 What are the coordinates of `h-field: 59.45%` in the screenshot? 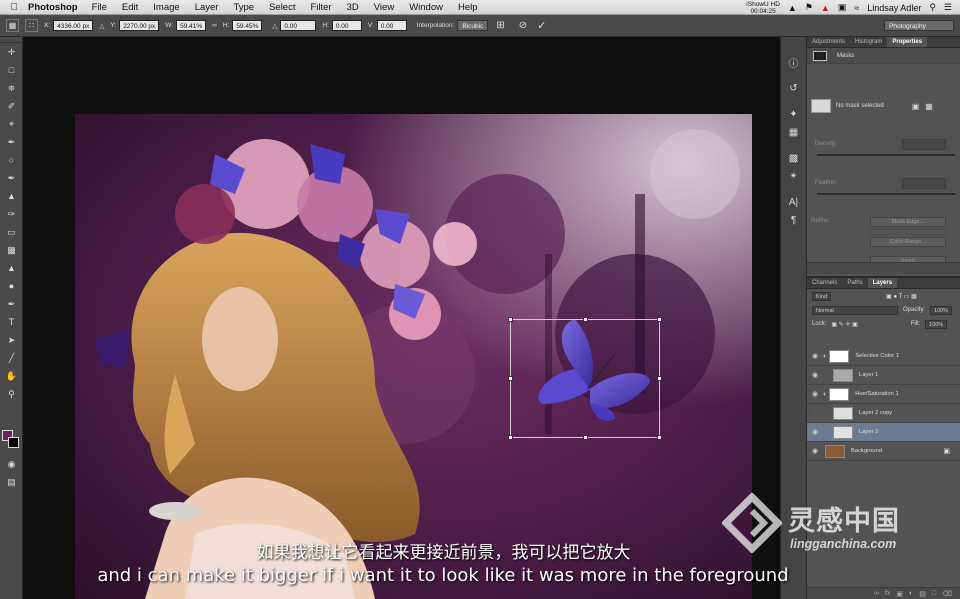 It's located at (247, 25).